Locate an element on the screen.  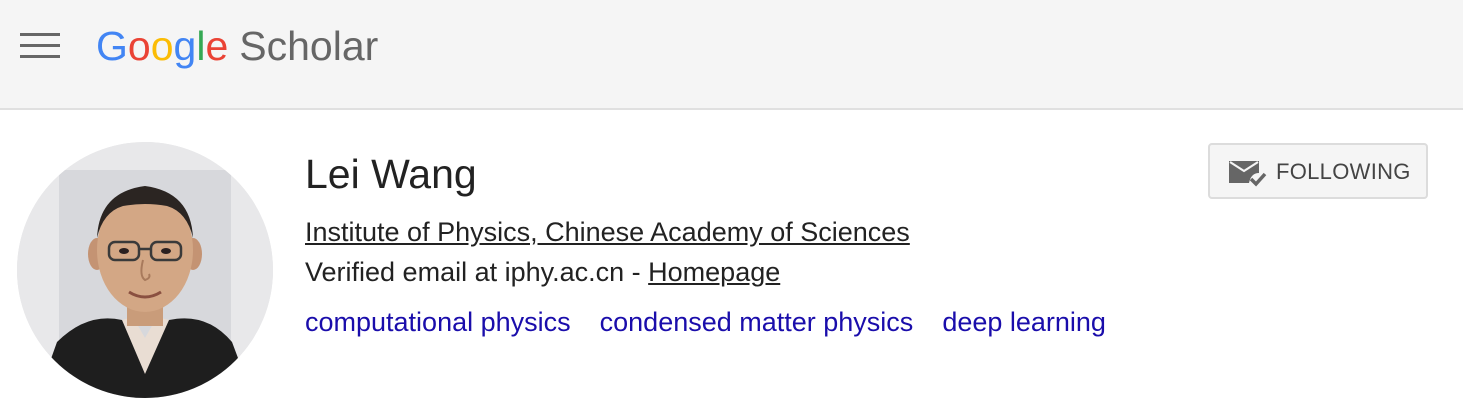
logo-letter: g is located at coordinates (185, 46).